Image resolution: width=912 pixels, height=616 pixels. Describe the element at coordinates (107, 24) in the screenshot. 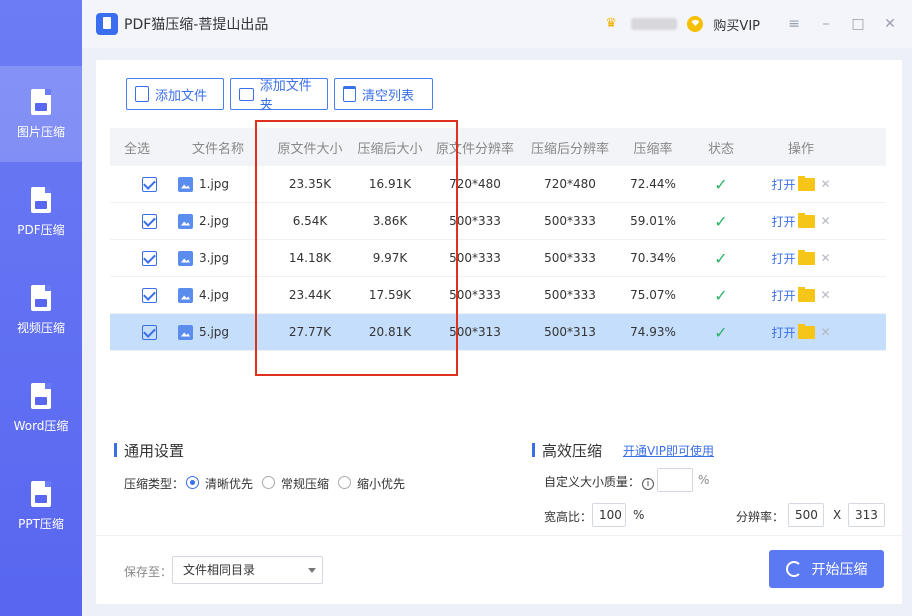

I see `app-logo-icon` at that location.